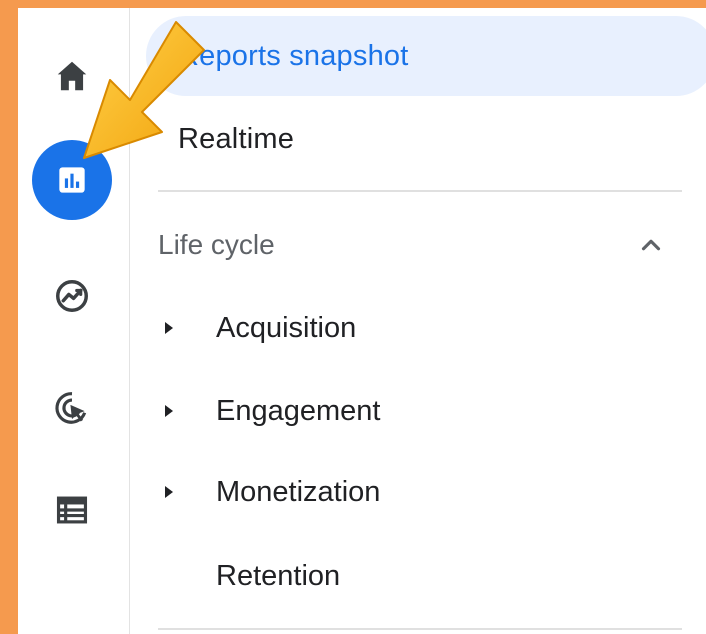 The width and height of the screenshot is (706, 634). I want to click on nav-item-engagement: Engagement, so click(420, 411).